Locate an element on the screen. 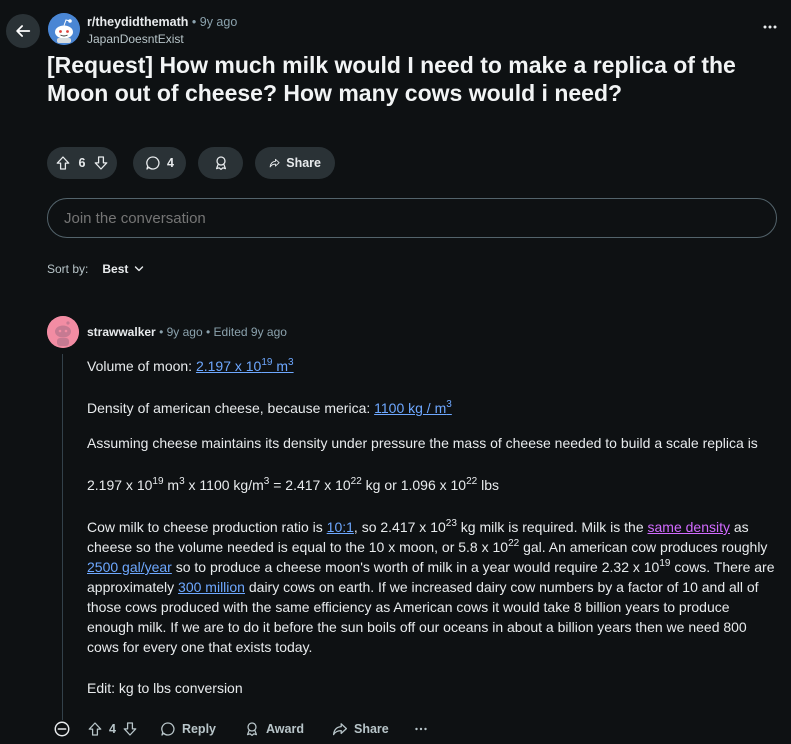 The width and height of the screenshot is (791, 744). comment-actions: 4 Reply Award Share is located at coordinates (240, 729).